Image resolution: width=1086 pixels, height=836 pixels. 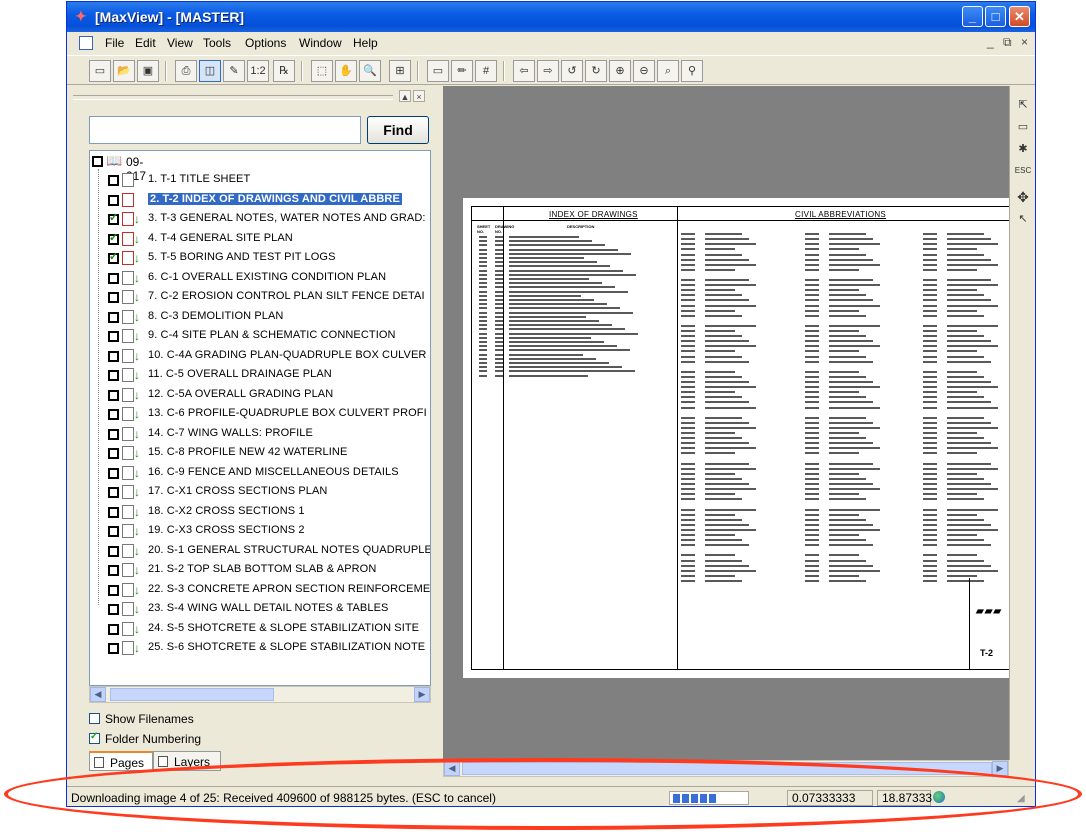 What do you see at coordinates (1021, 798) in the screenshot?
I see `resize-grip-icon: ◢` at bounding box center [1021, 798].